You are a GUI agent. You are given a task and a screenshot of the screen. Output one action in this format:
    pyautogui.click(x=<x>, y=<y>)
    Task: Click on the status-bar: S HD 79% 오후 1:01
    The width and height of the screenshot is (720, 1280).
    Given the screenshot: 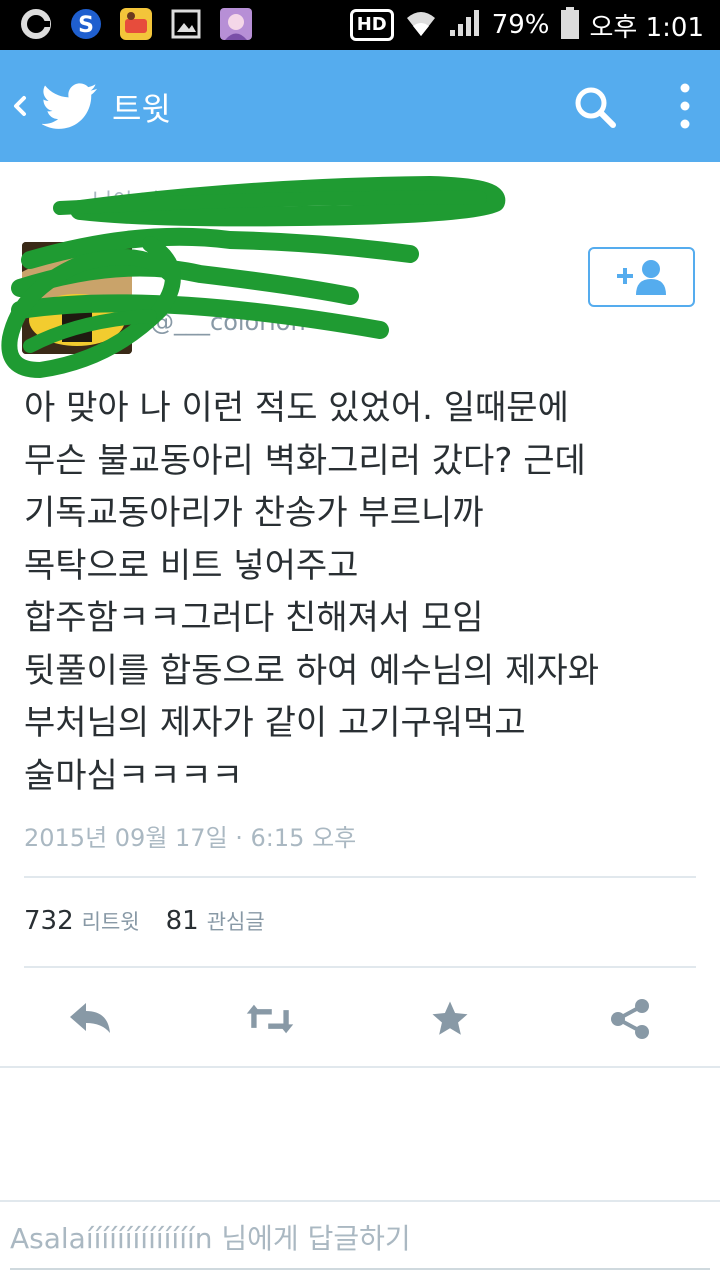 What is the action you would take?
    pyautogui.click(x=360, y=25)
    